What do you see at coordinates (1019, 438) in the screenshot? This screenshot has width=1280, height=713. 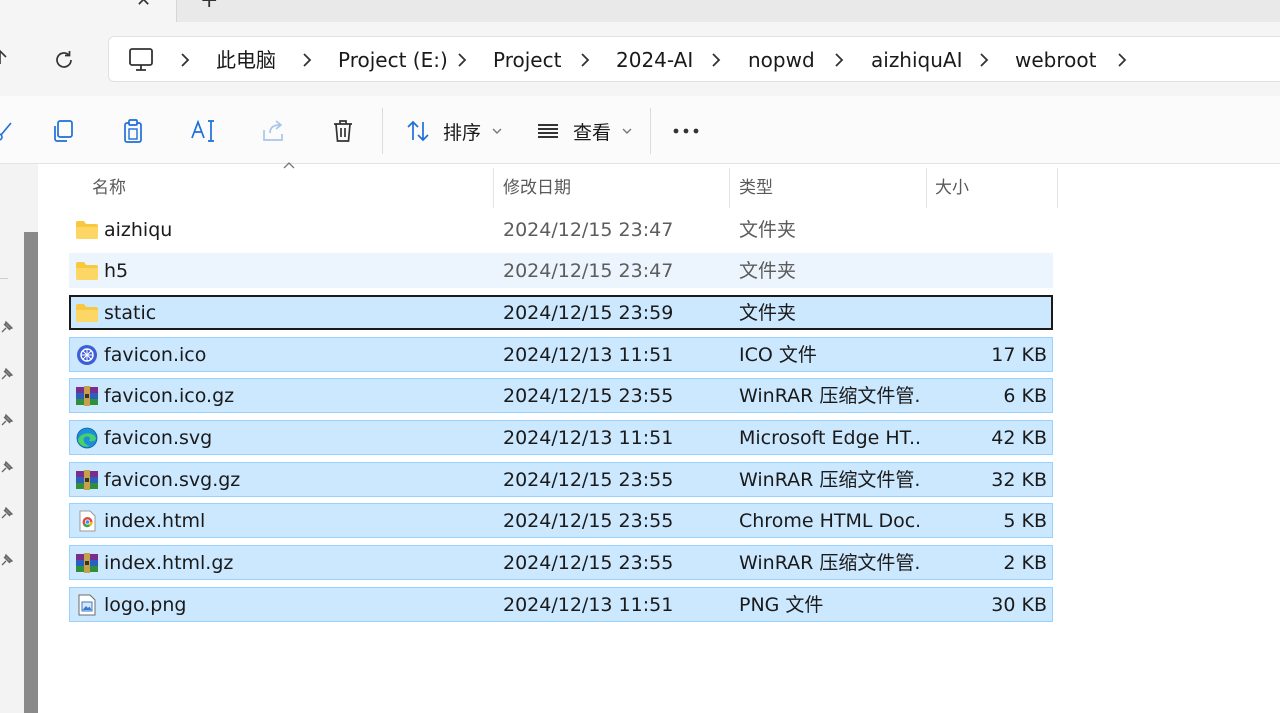 I see `file-size: 42 KB` at bounding box center [1019, 438].